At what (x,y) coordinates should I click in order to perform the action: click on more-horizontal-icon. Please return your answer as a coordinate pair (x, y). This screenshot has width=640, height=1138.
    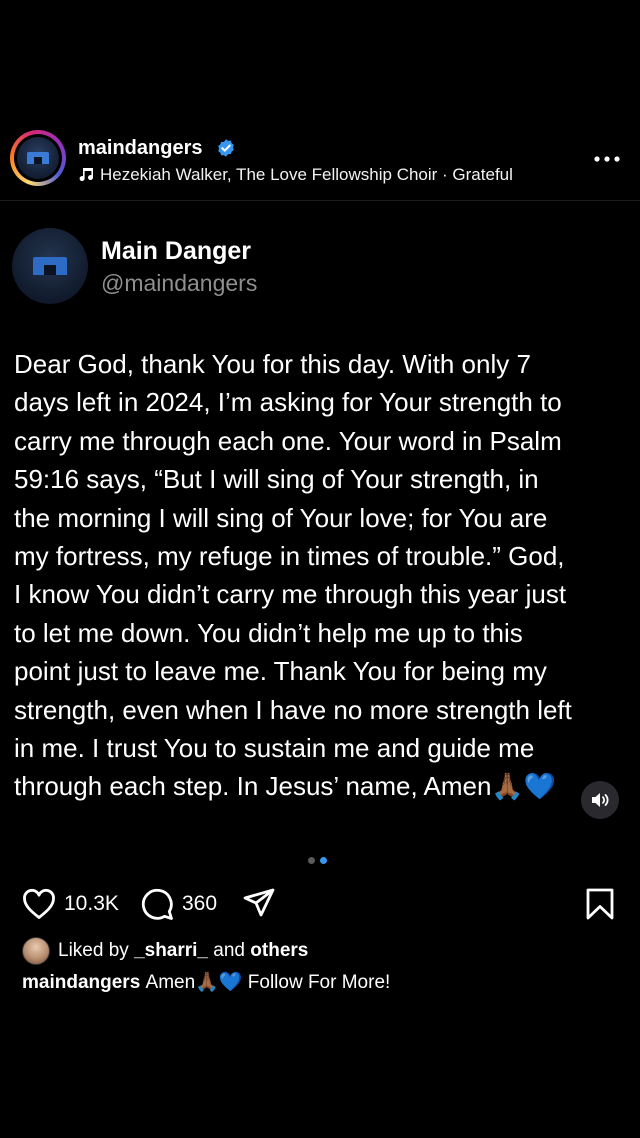
    Looking at the image, I should click on (607, 159).